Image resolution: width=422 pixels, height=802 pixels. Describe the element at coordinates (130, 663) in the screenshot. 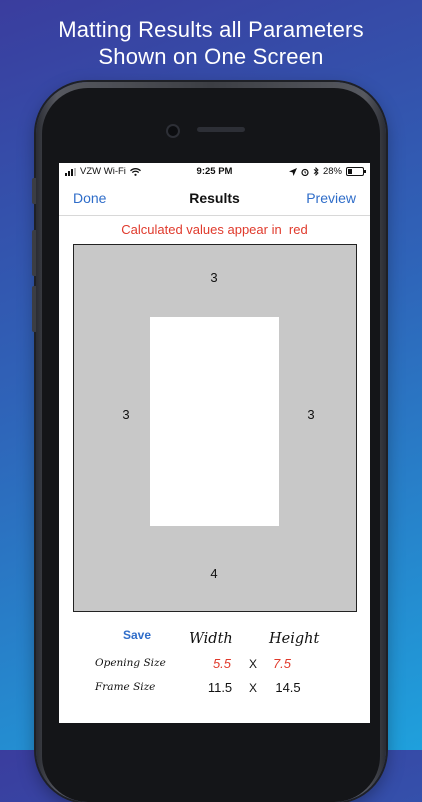

I see `opening-size-label: Opening Size` at that location.